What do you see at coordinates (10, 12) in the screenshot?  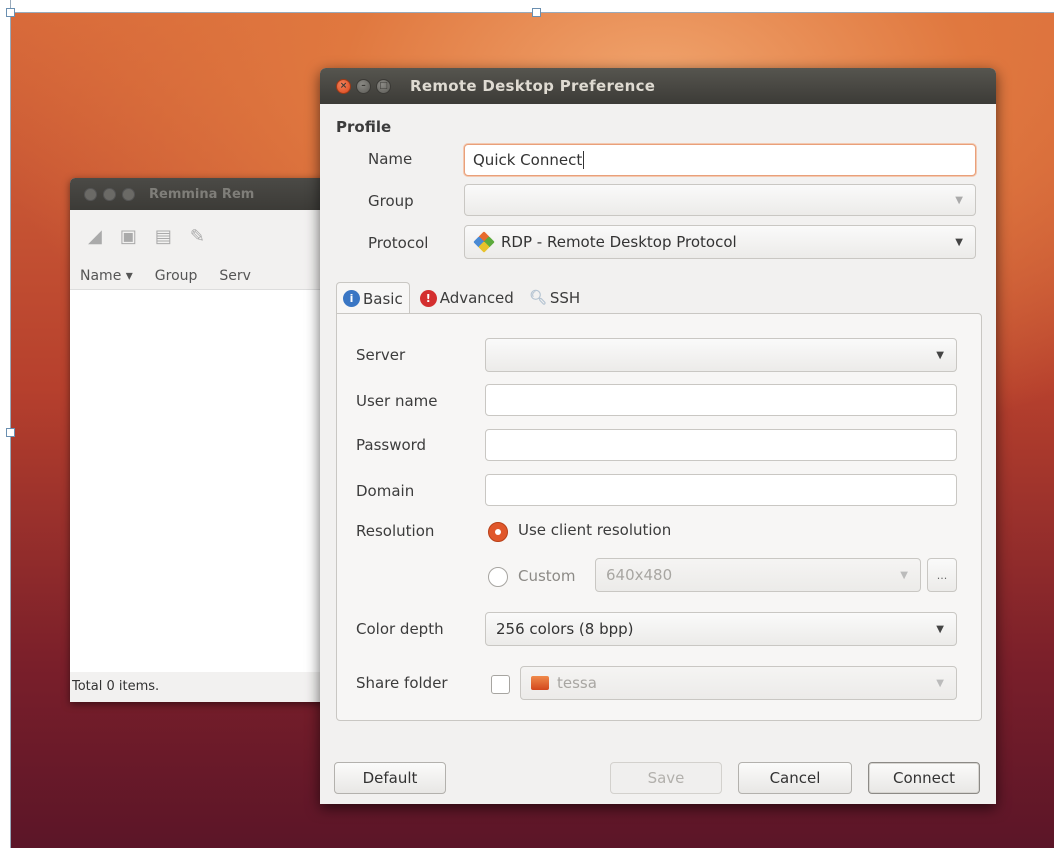 I see `selection-handle-topleft` at bounding box center [10, 12].